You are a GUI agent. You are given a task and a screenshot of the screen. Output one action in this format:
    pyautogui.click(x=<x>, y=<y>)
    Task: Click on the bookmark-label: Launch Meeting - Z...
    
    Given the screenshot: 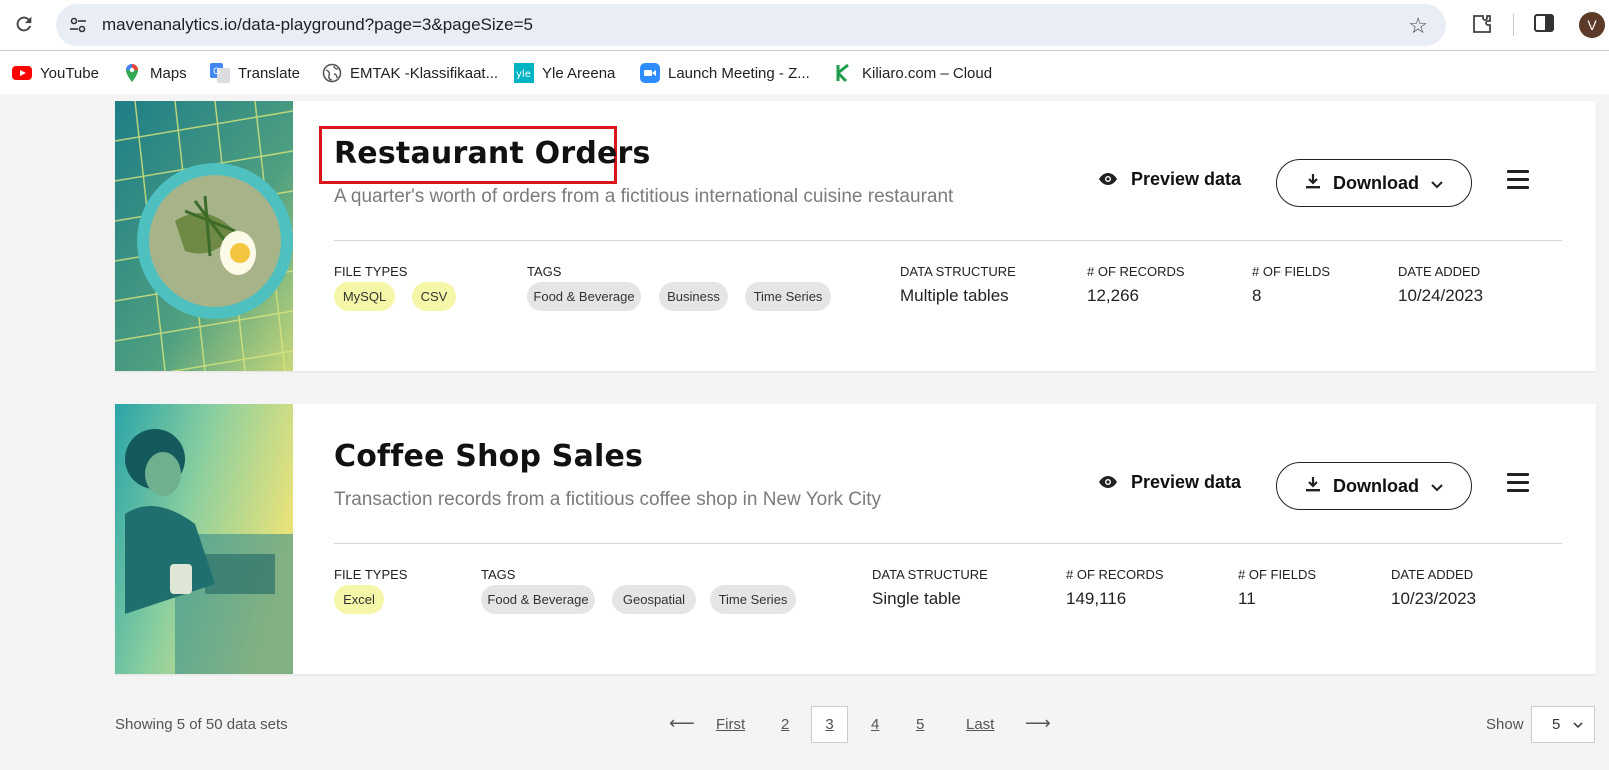 What is the action you would take?
    pyautogui.click(x=739, y=73)
    